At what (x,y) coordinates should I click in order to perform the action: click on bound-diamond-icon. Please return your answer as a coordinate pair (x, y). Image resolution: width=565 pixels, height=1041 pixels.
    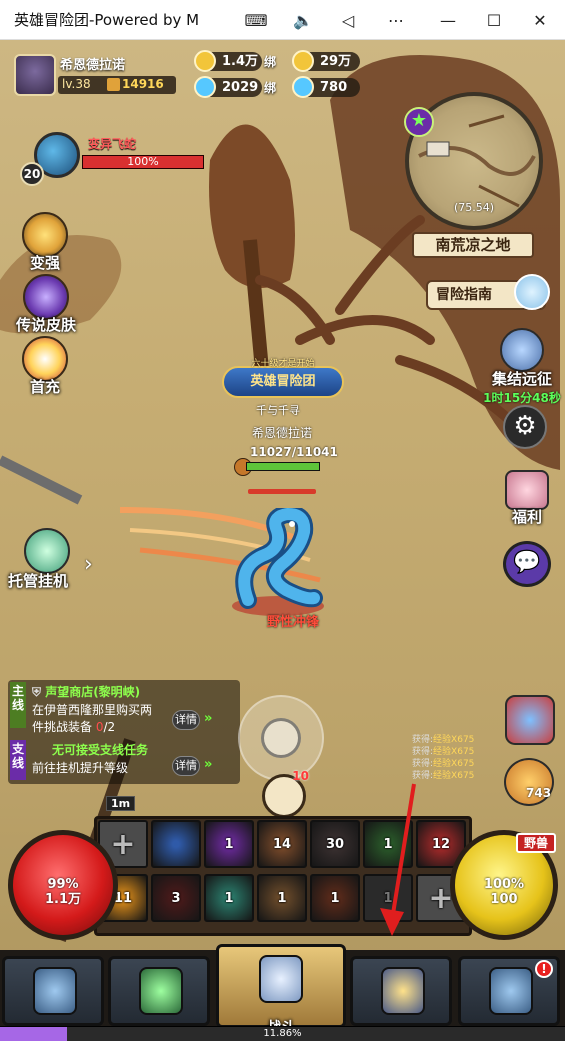
    Looking at the image, I should click on (303, 87).